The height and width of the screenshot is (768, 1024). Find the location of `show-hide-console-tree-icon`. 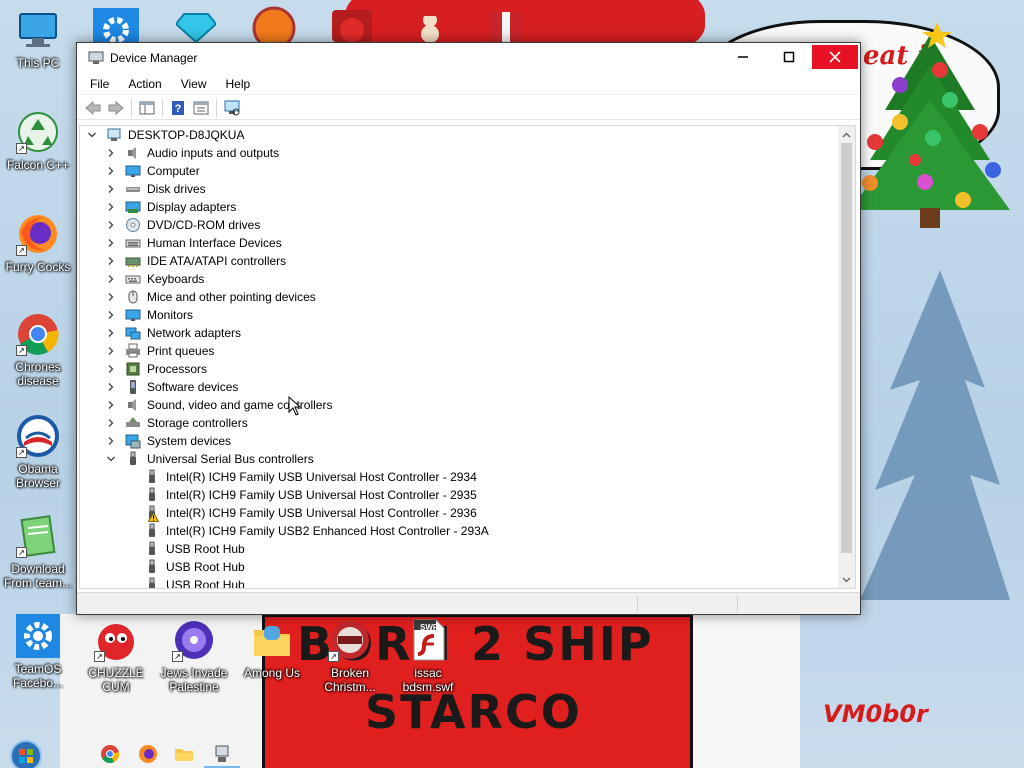

show-hide-console-tree-icon is located at coordinates (147, 107).